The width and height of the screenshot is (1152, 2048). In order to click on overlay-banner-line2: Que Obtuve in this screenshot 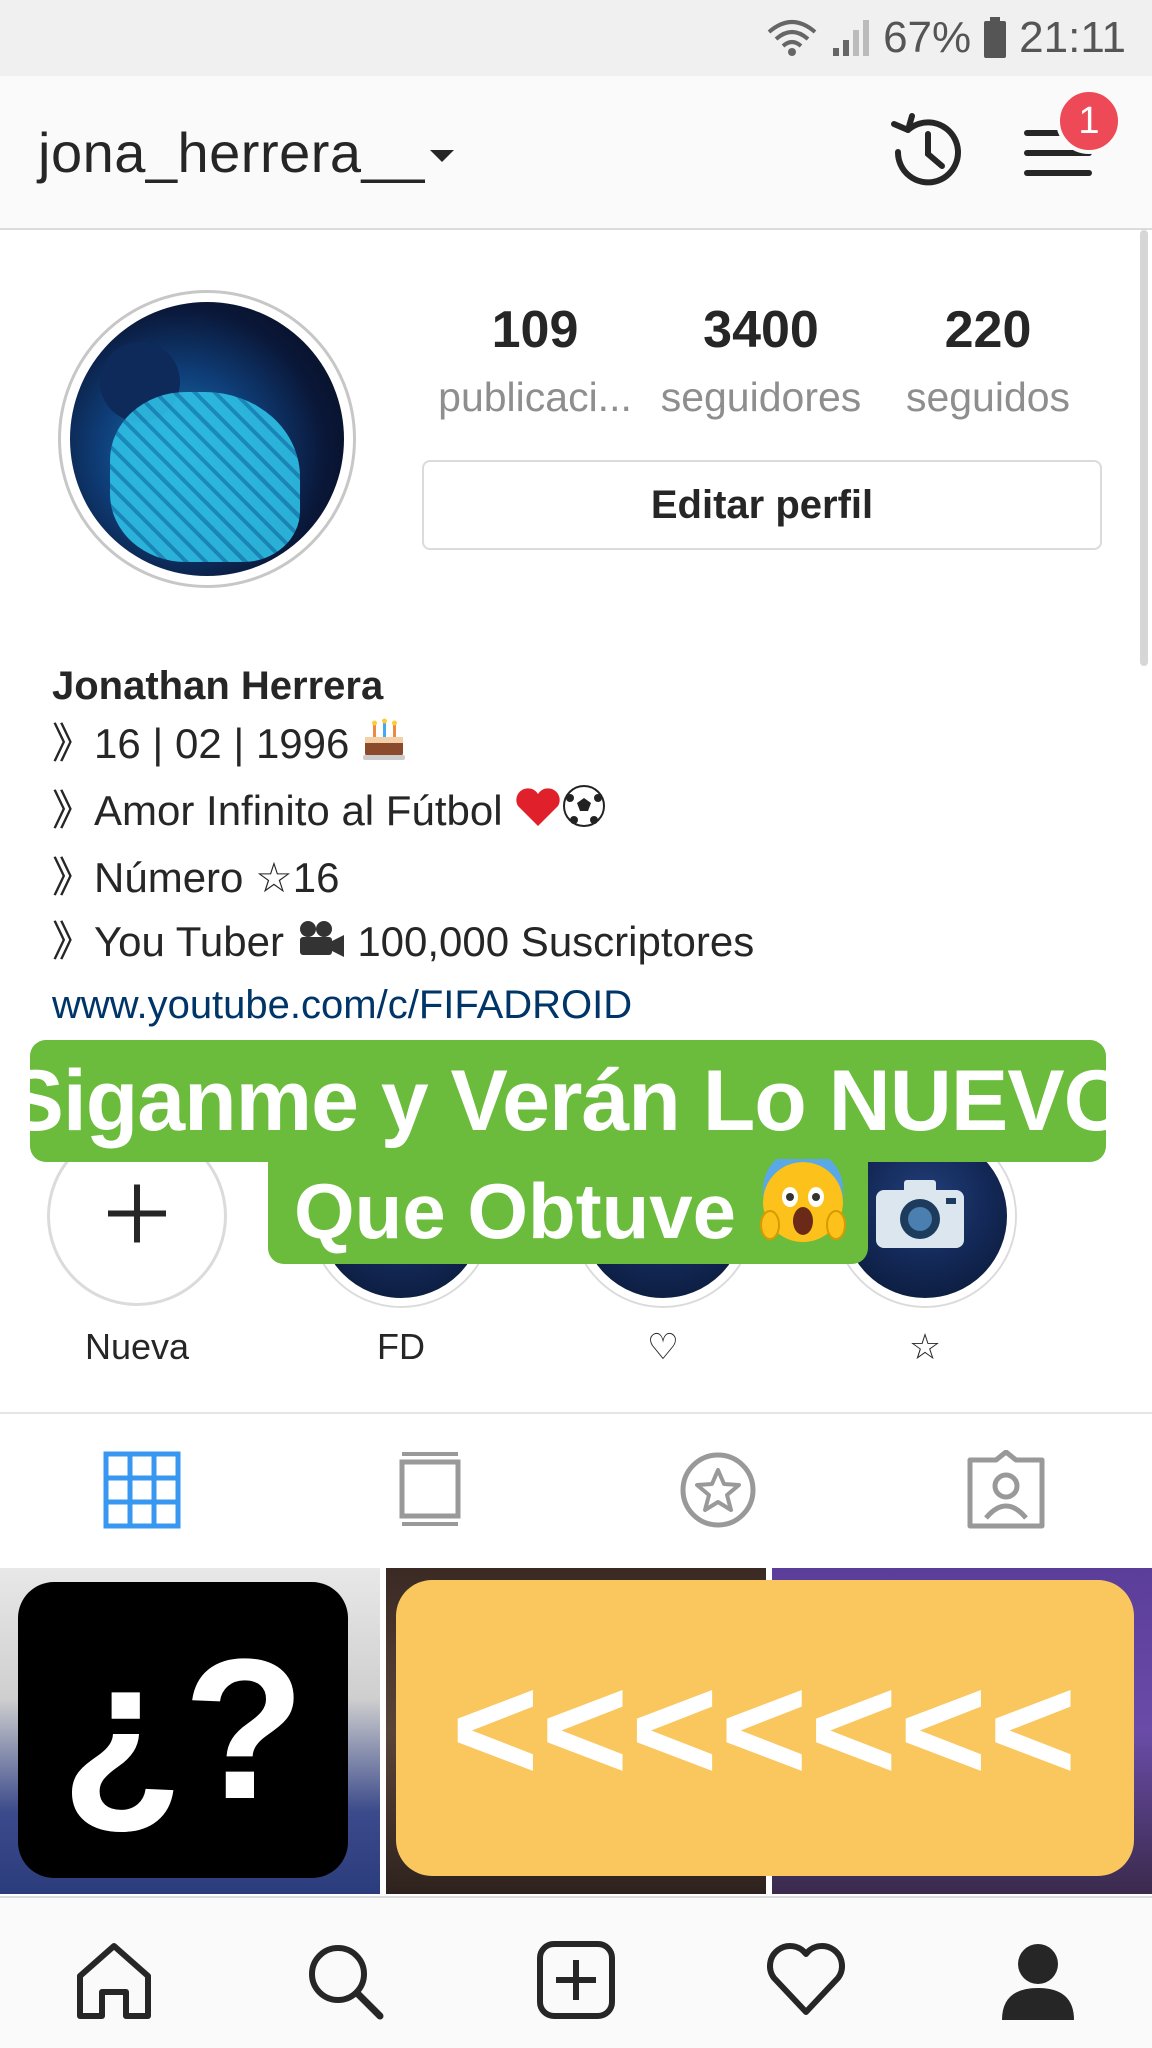, I will do `click(568, 1206)`.